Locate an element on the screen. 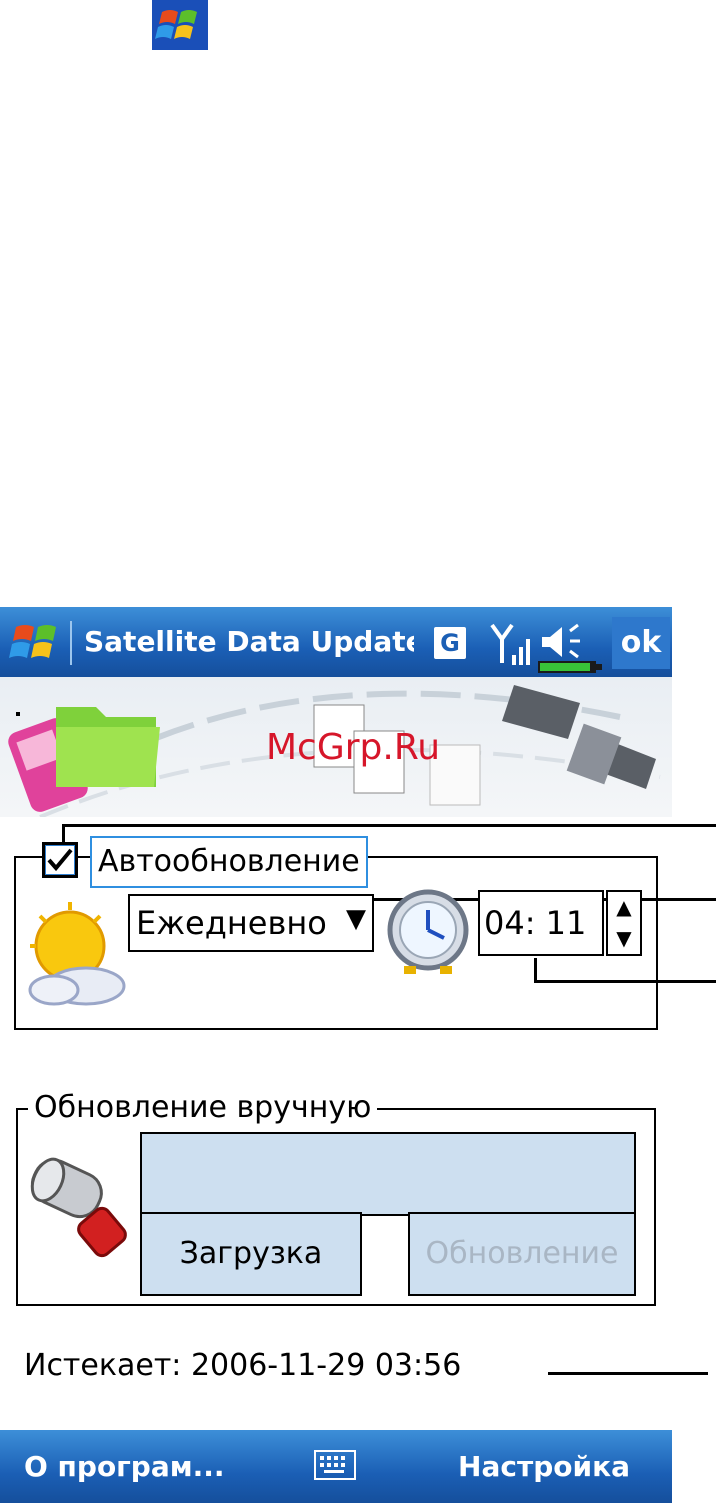 The height and width of the screenshot is (1503, 719). checkmark-icon is located at coordinates (60, 860).